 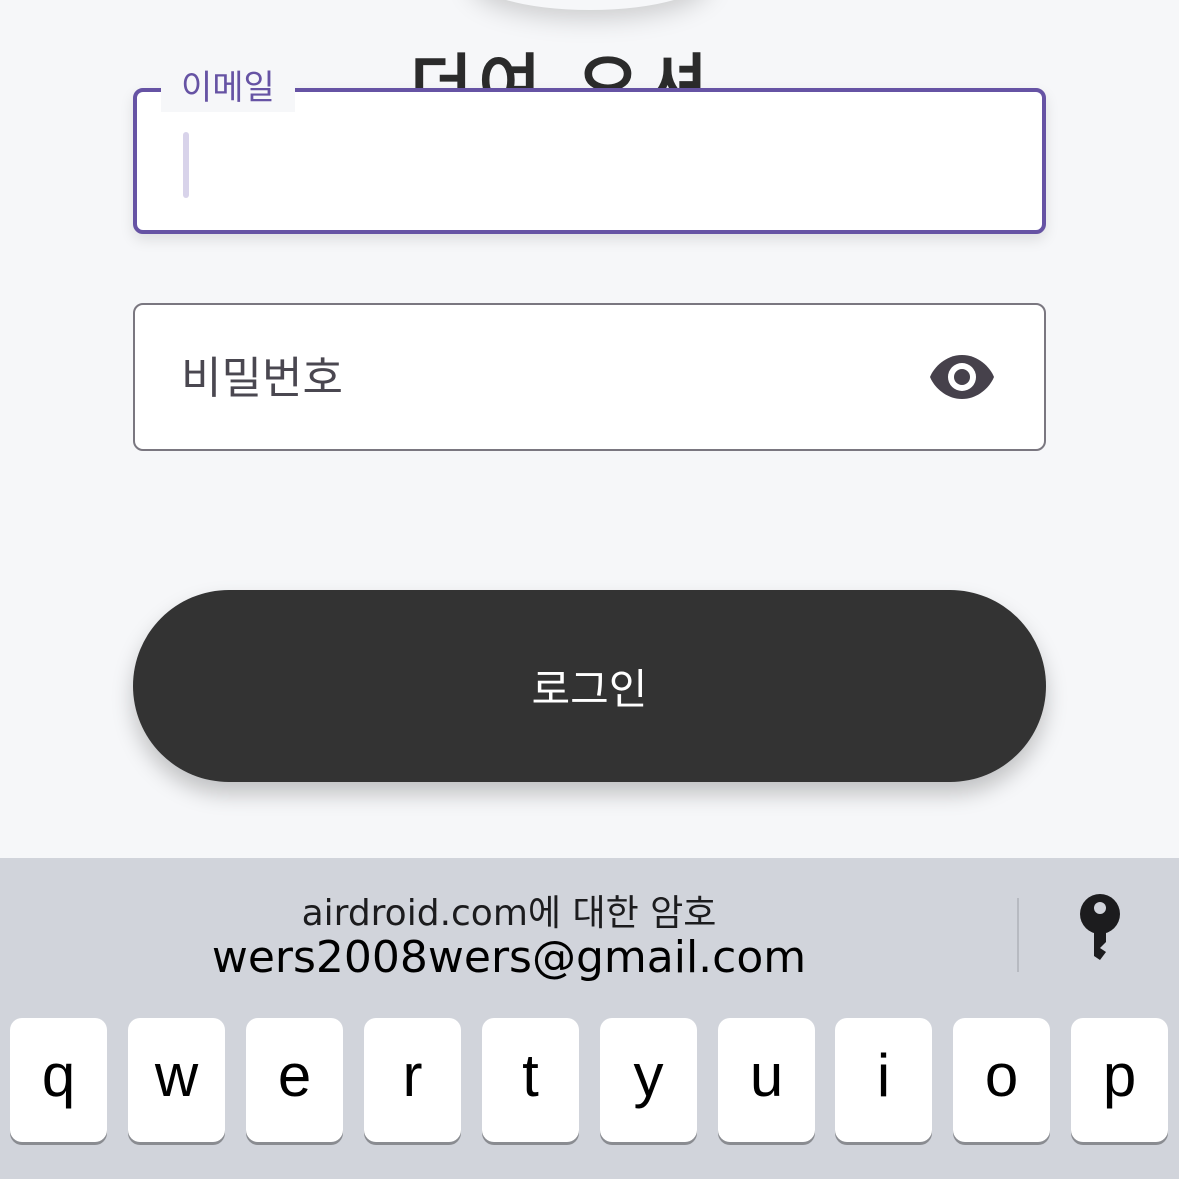 I want to click on avatar-shadow, so click(x=590, y=5).